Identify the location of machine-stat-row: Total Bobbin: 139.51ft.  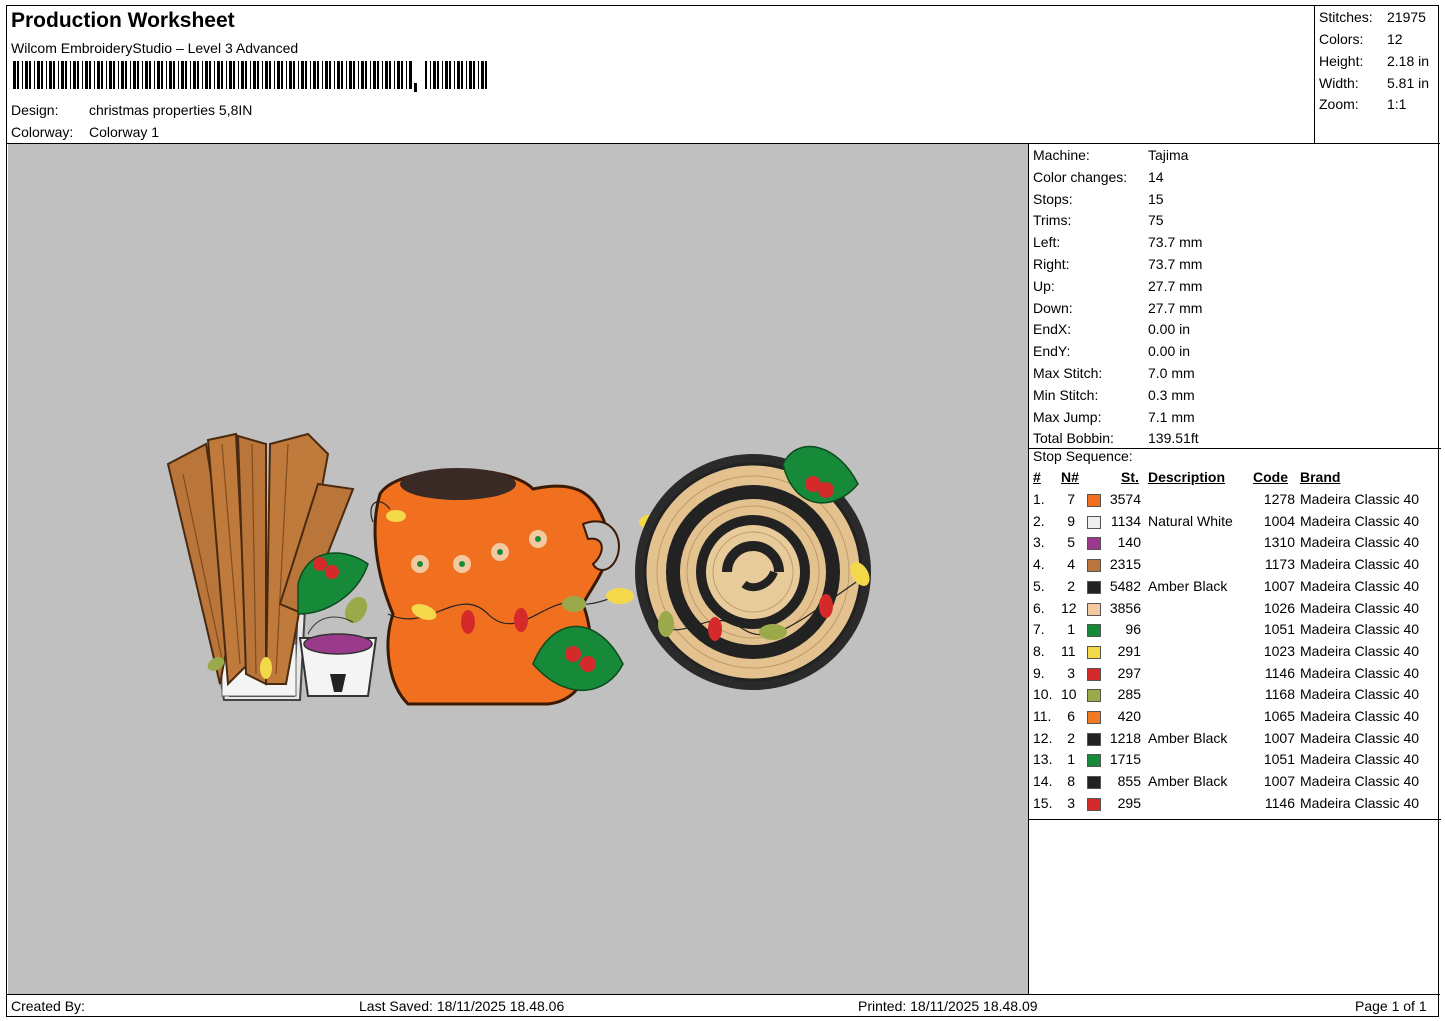
(1116, 438).